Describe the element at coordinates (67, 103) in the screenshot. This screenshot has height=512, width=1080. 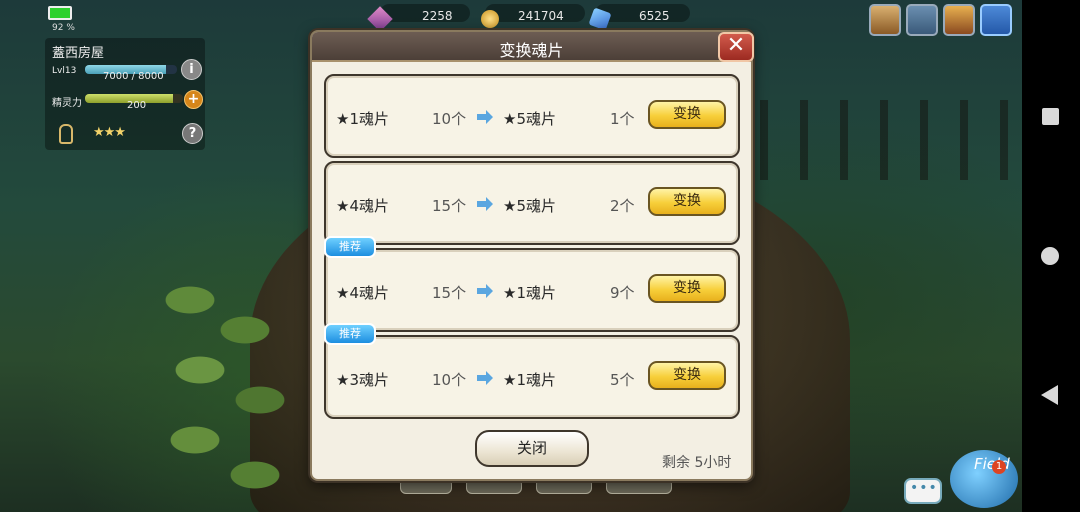
I see `spirit-label: 精灵力` at that location.